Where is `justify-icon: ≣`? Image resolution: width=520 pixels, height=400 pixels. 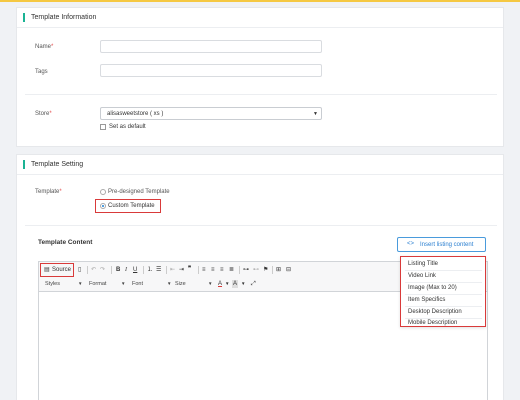
justify-icon: ≣ is located at coordinates (231, 270).